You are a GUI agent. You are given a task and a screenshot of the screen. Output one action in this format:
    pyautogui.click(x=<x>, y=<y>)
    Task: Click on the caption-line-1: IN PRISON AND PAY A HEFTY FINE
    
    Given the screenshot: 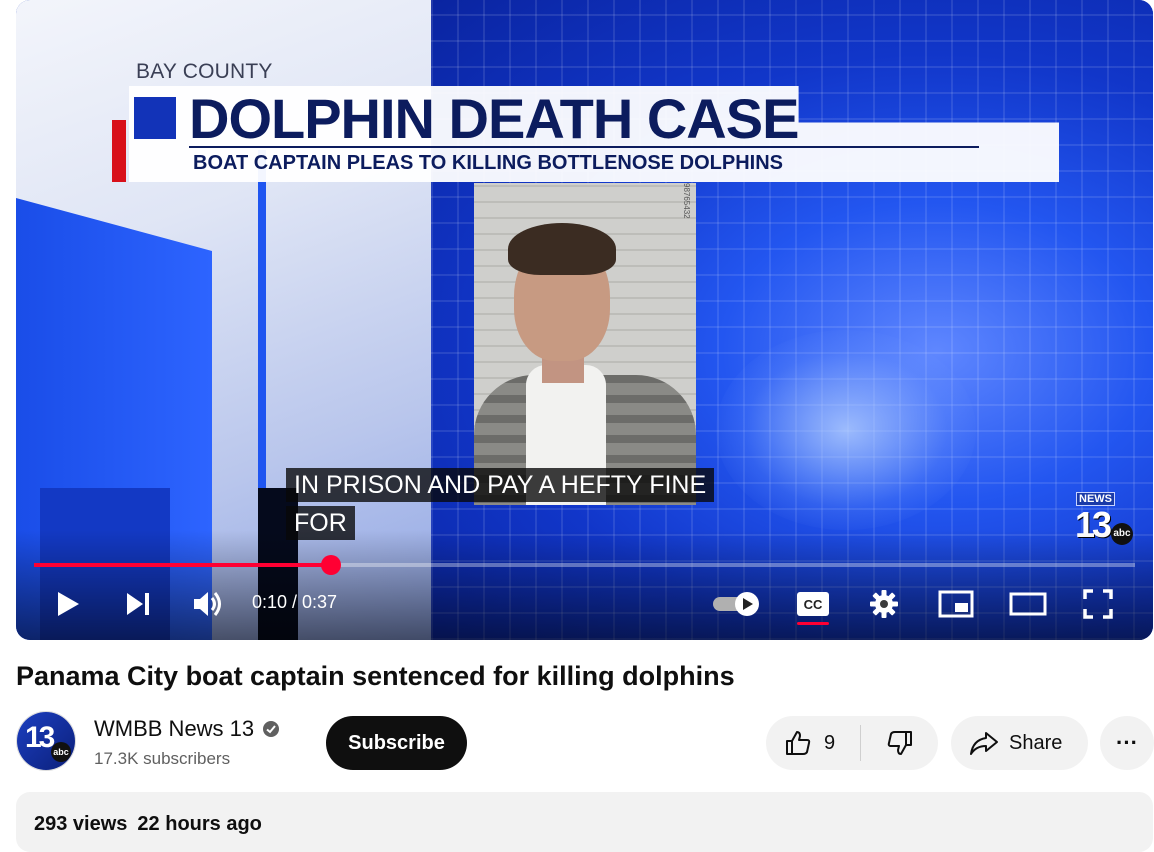 What is the action you would take?
    pyautogui.click(x=500, y=485)
    